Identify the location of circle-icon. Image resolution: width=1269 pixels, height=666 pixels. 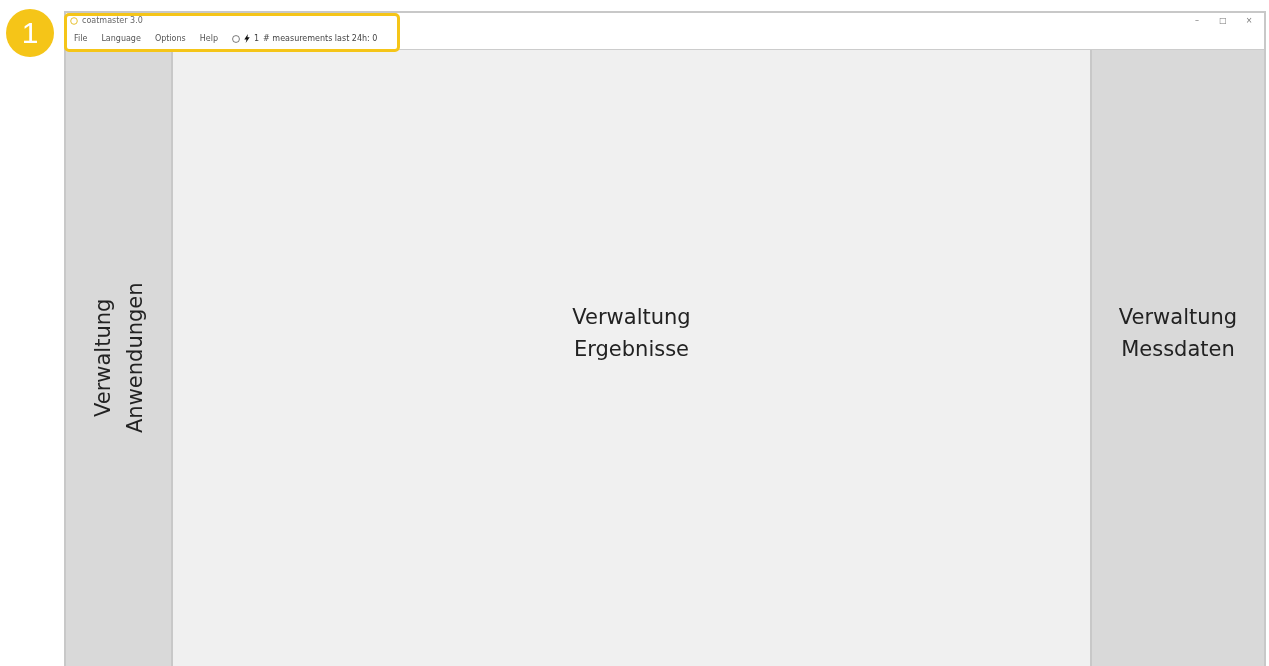
(236, 38).